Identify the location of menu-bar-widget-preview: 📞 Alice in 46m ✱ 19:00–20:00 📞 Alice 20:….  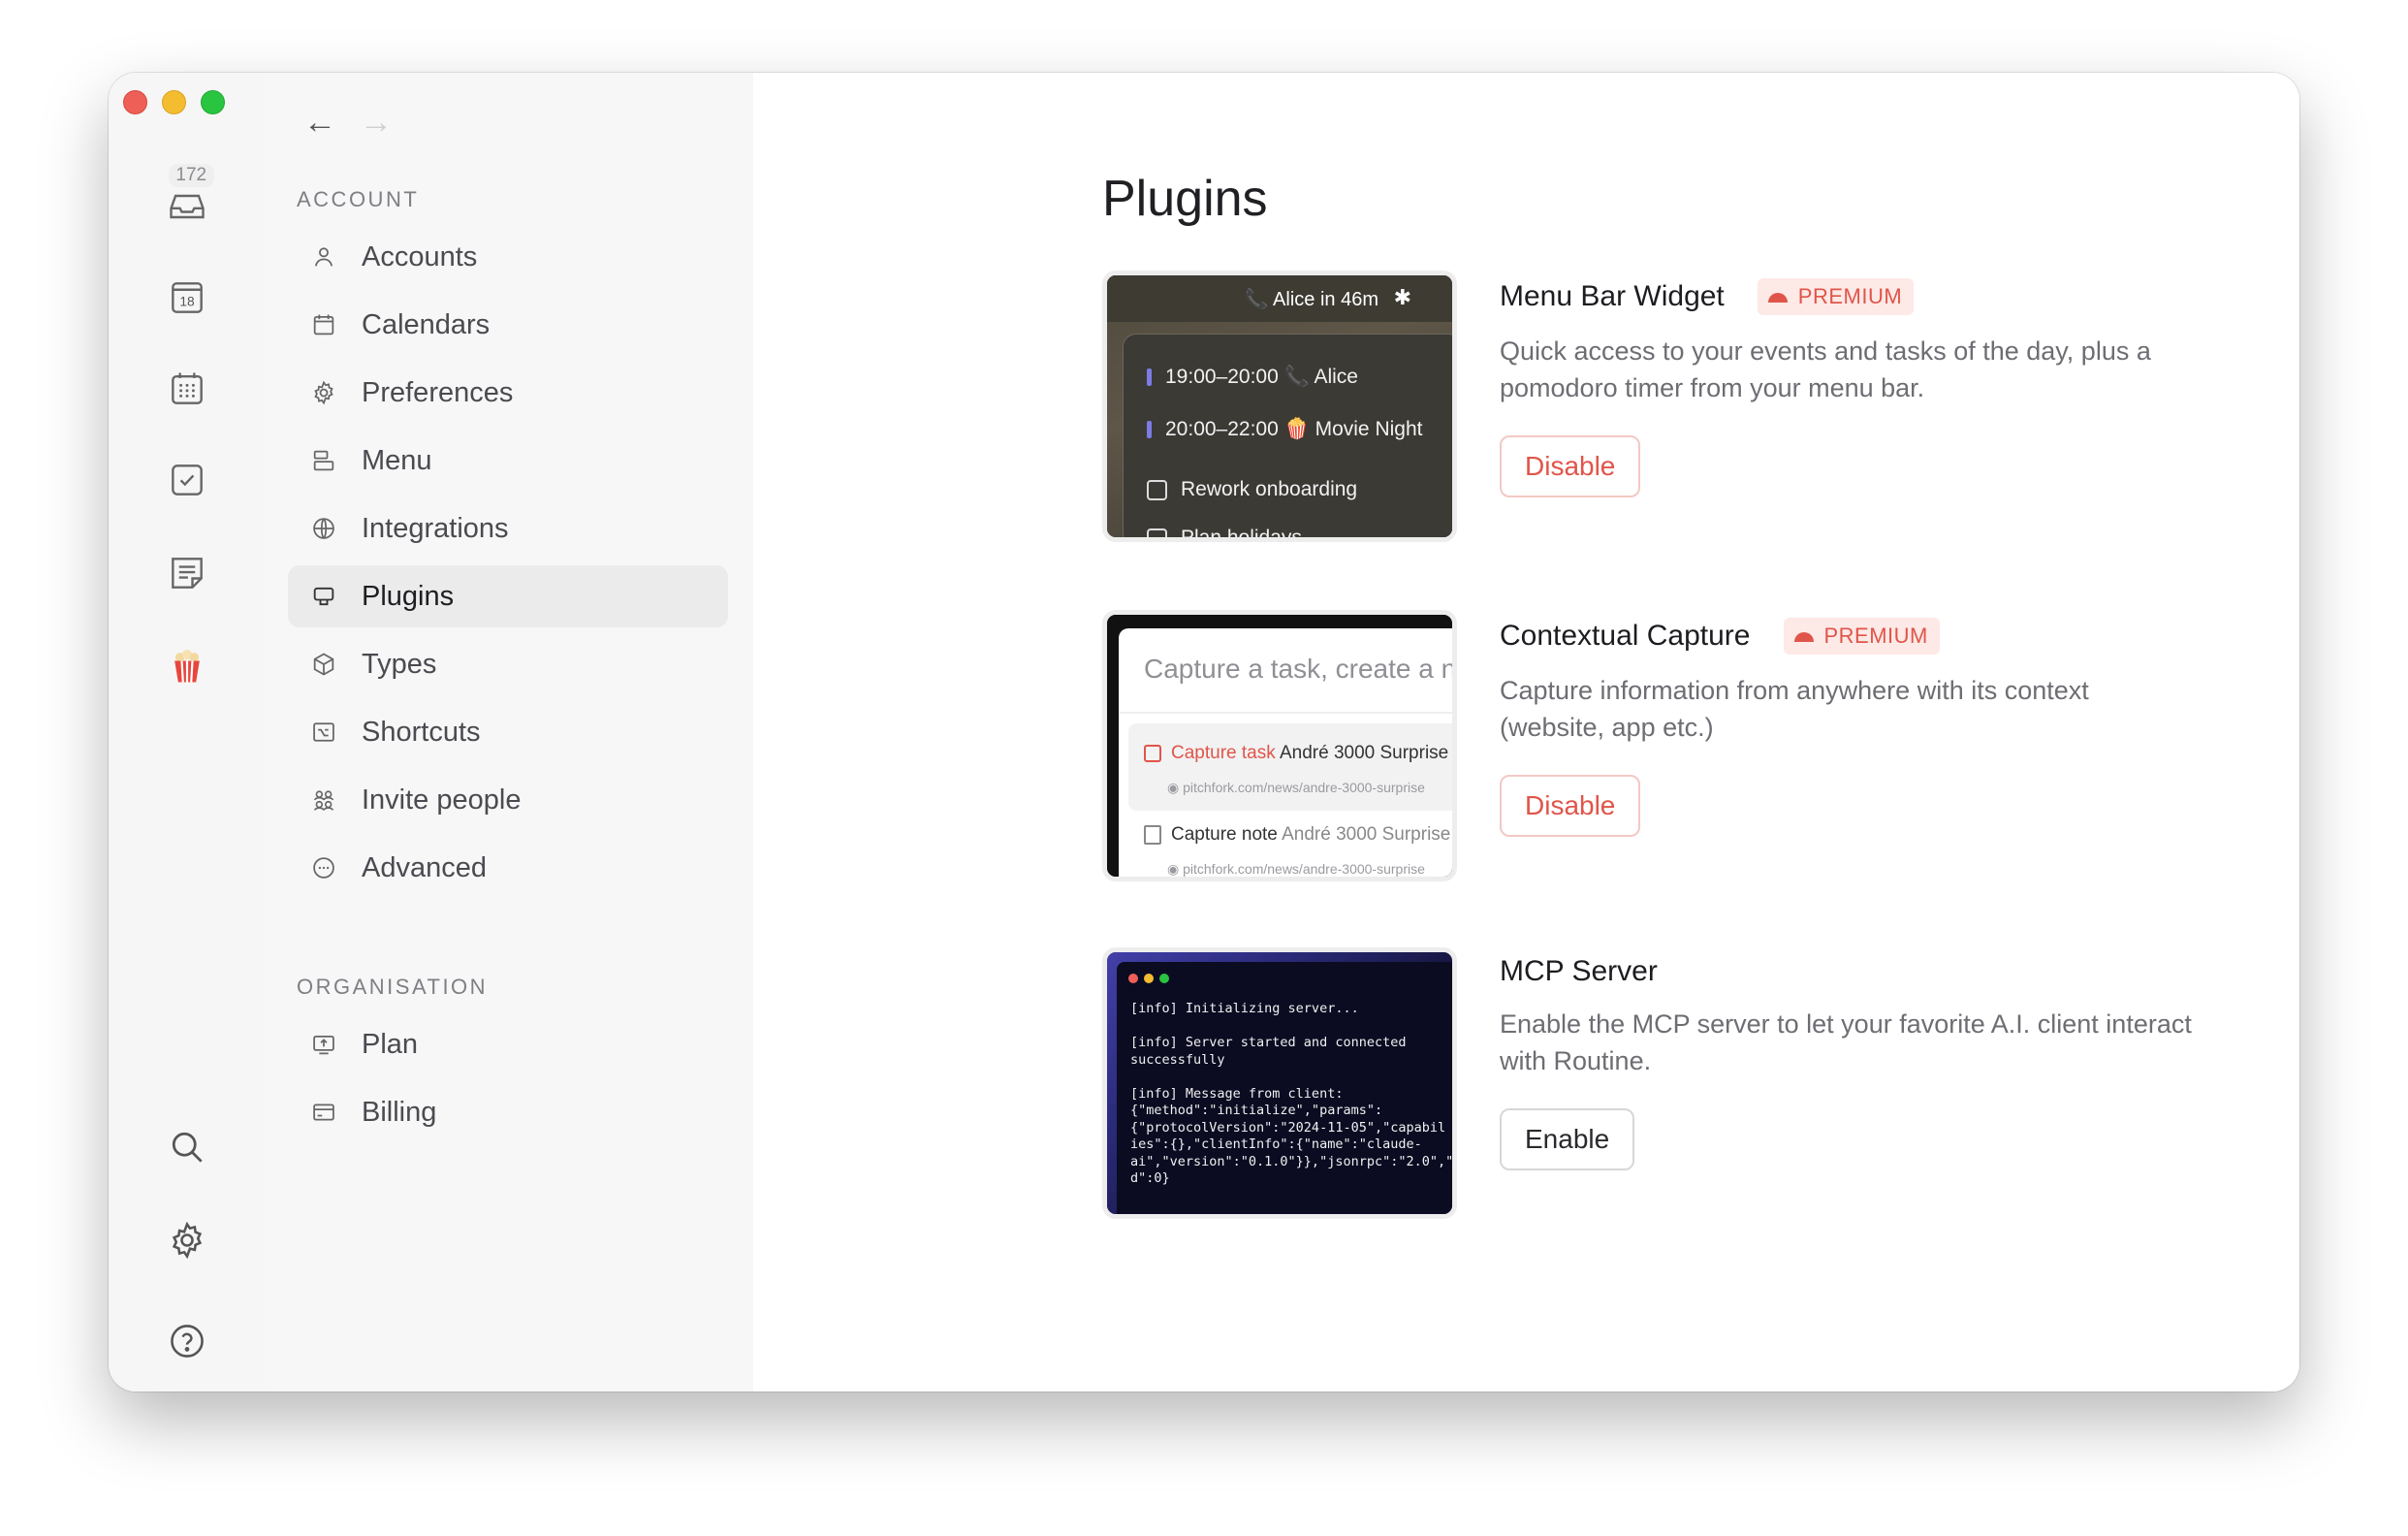
(1279, 406).